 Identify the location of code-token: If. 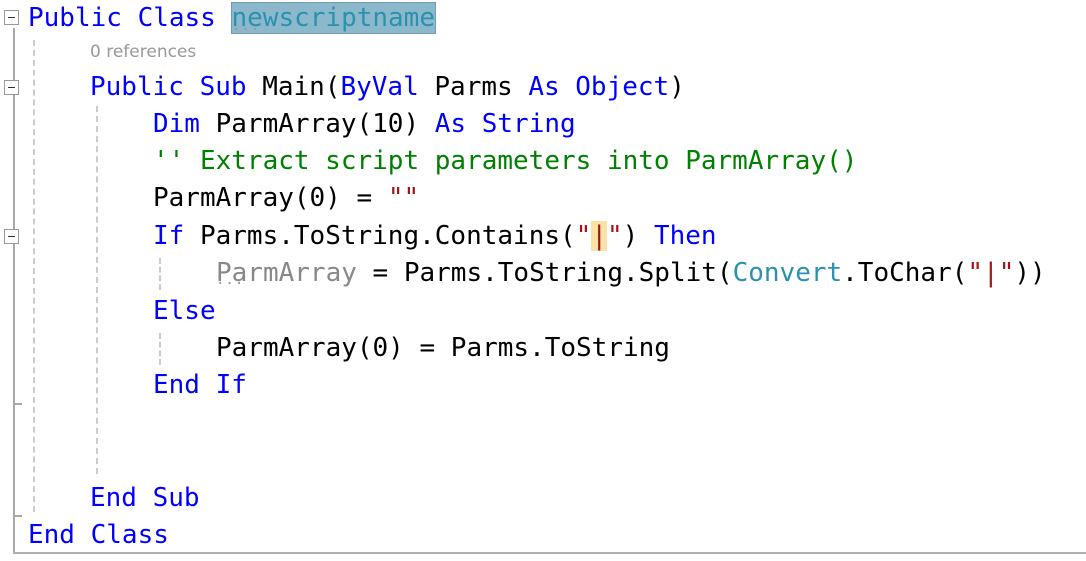
(176, 236).